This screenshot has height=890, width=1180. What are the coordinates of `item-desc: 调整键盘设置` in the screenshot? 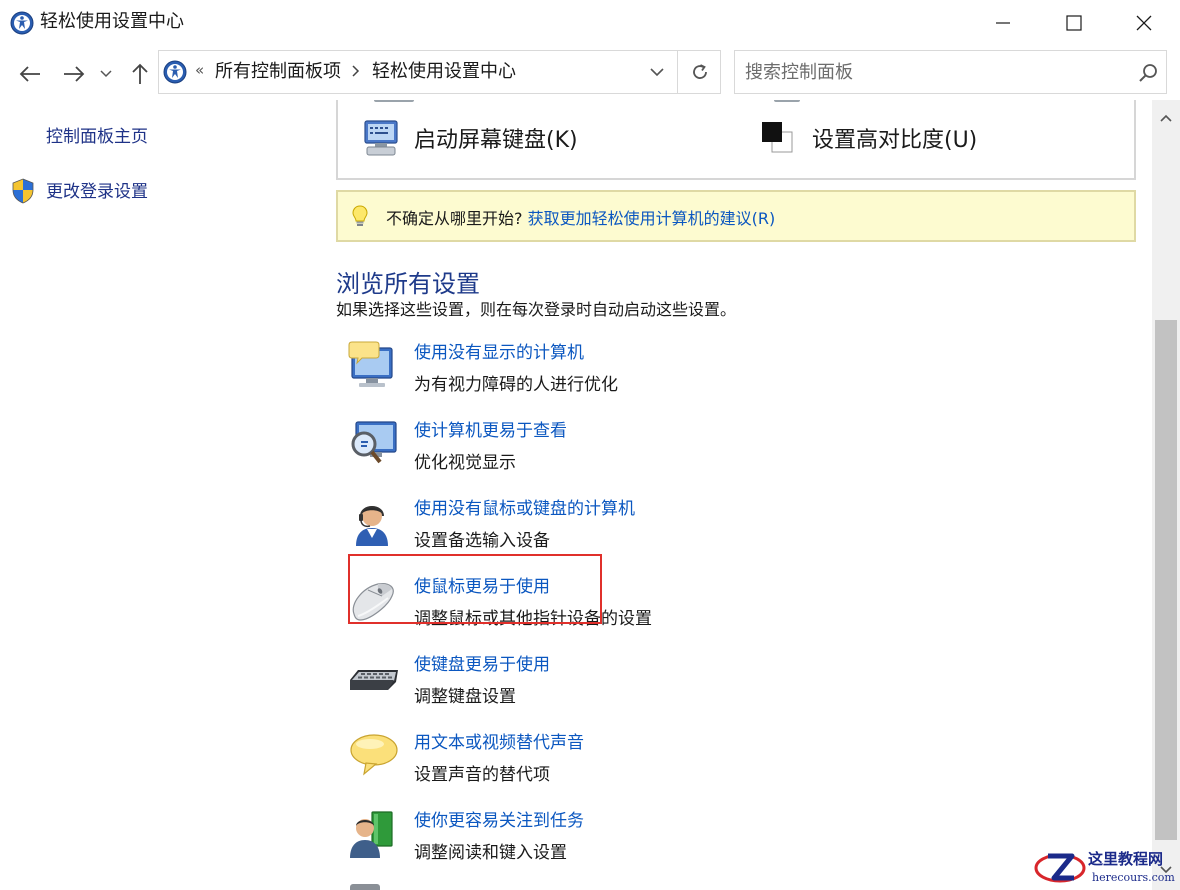 It's located at (465, 697).